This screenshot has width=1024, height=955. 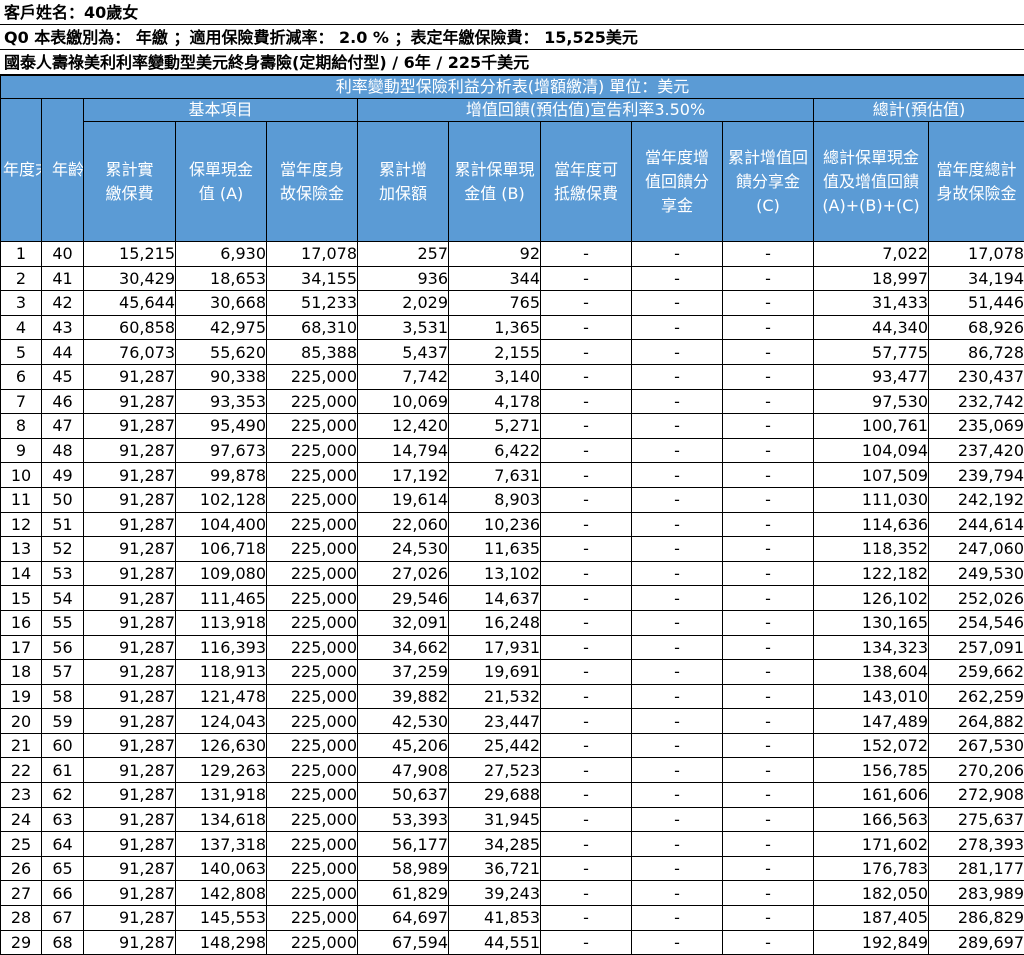 What do you see at coordinates (512, 62) in the screenshot?
I see `product-info-row: 國泰人壽祿美利利率變動型美元終身壽險(定期給付型) / 6年 / 225千美元` at bounding box center [512, 62].